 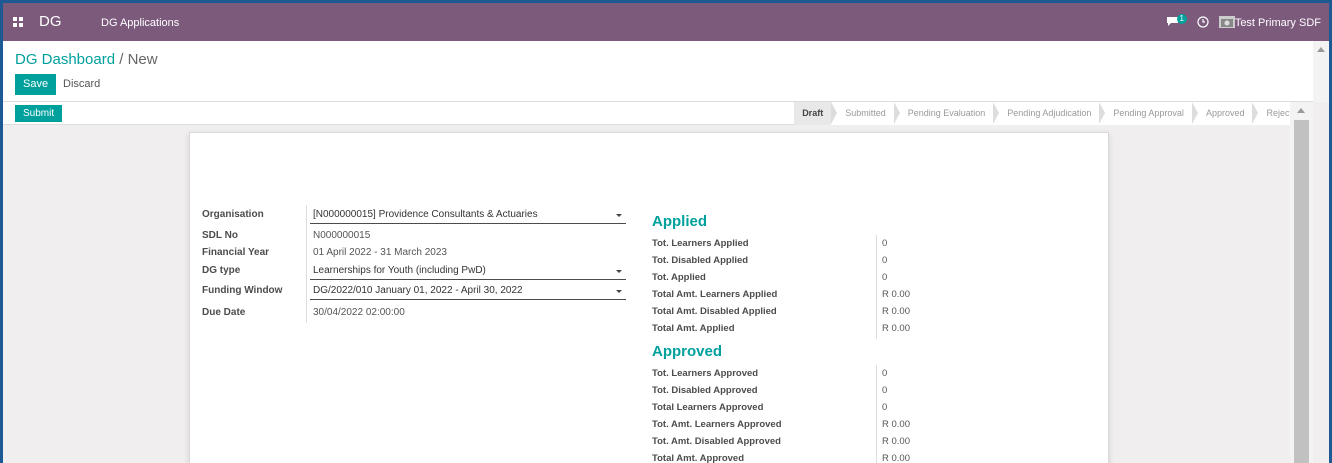 I want to click on user-avatar-icon, so click(x=1227, y=22).